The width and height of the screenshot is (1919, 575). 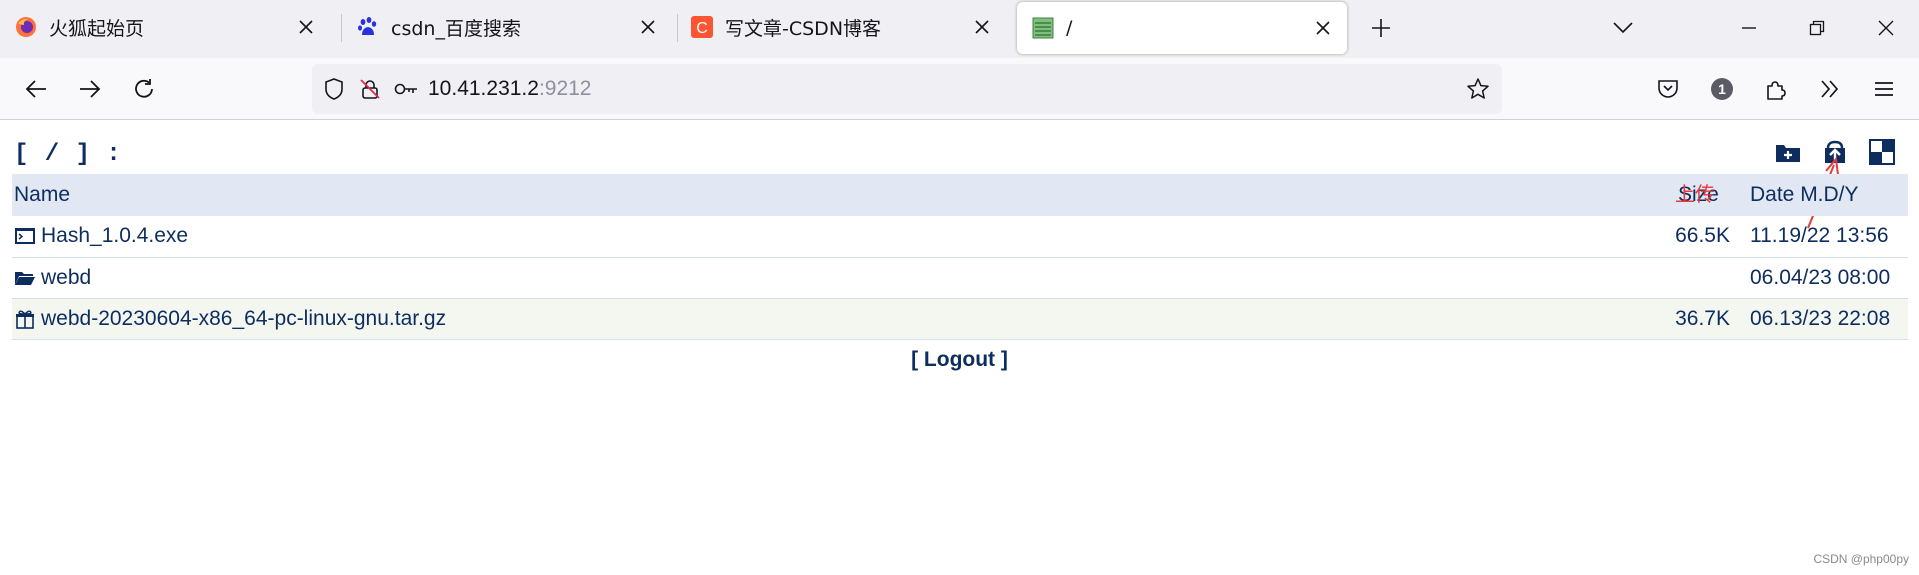 I want to click on new-folder-icon, so click(x=1788, y=152).